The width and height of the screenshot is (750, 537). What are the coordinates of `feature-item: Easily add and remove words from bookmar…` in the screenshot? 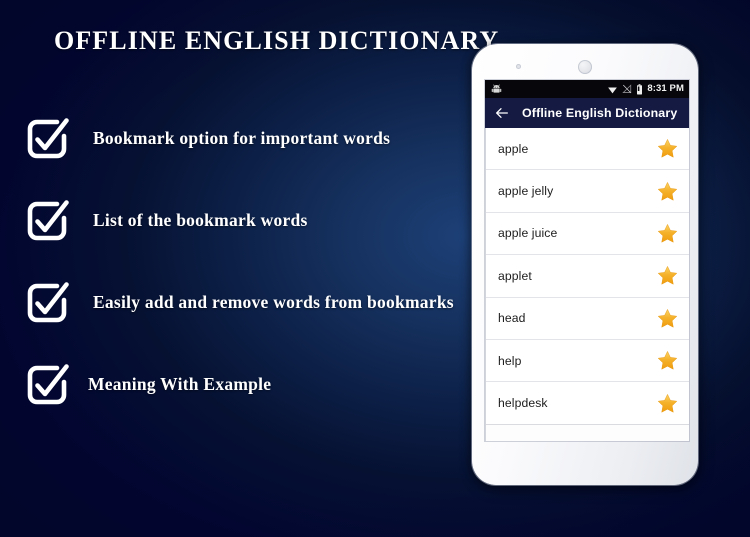 It's located at (254, 302).